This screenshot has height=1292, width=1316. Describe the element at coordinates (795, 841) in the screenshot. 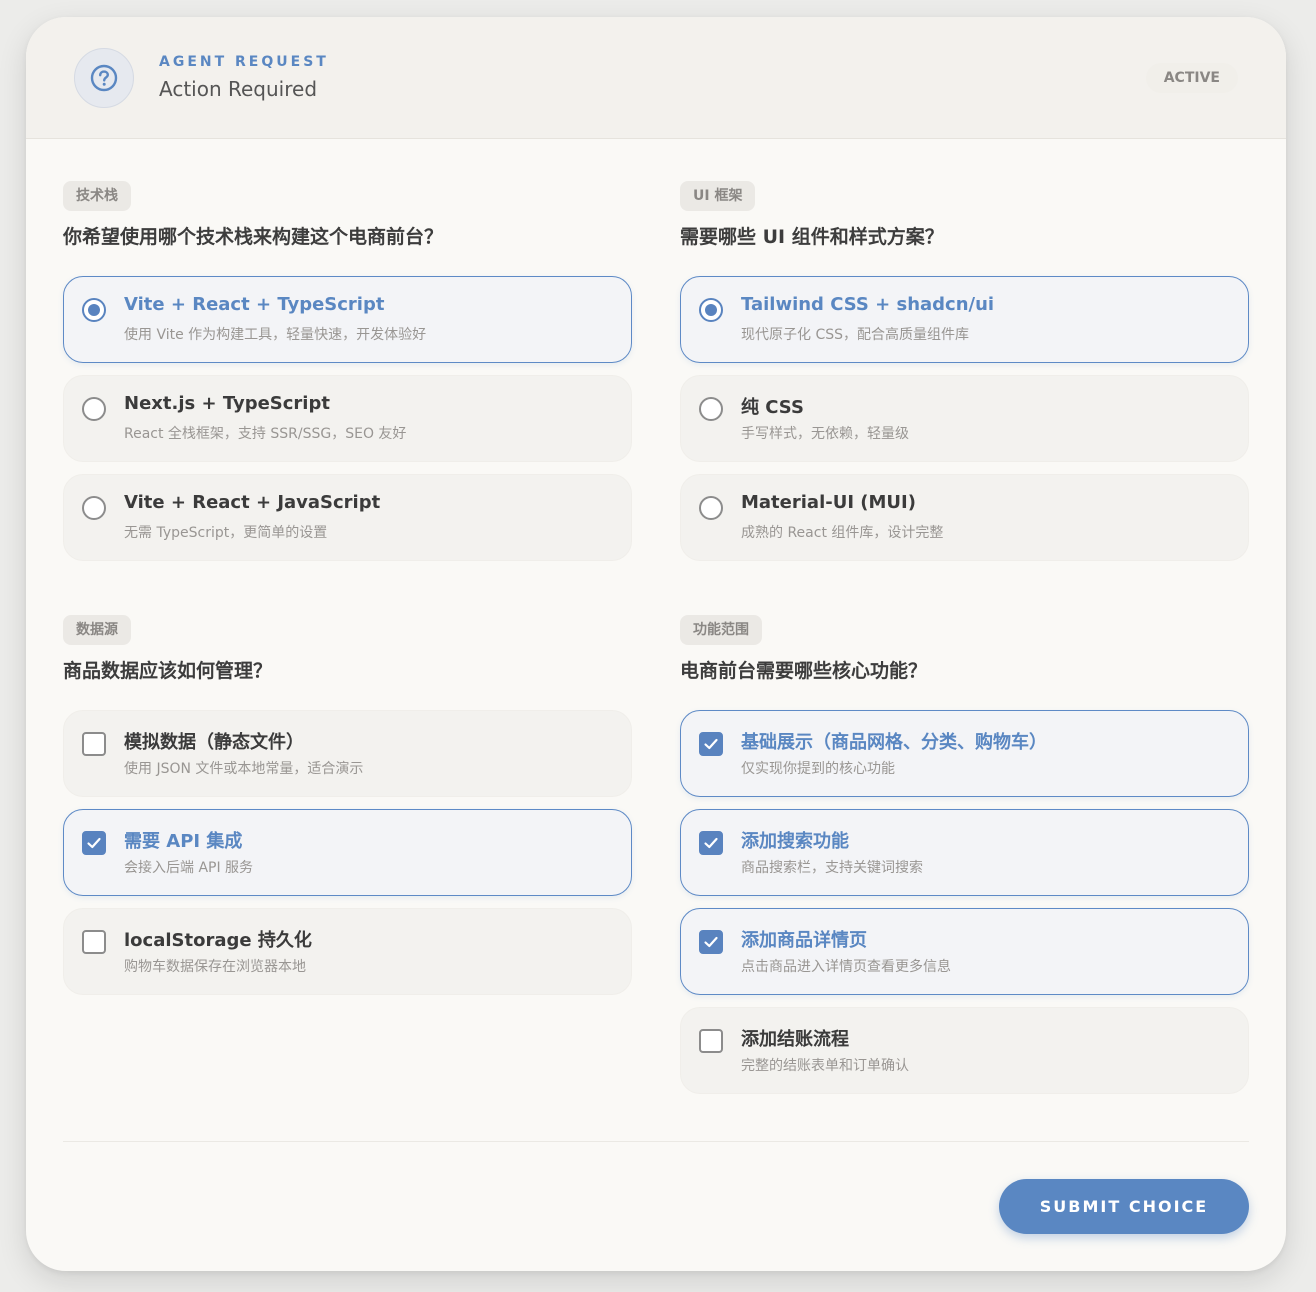

I see `option-title: 添加搜索功能` at that location.